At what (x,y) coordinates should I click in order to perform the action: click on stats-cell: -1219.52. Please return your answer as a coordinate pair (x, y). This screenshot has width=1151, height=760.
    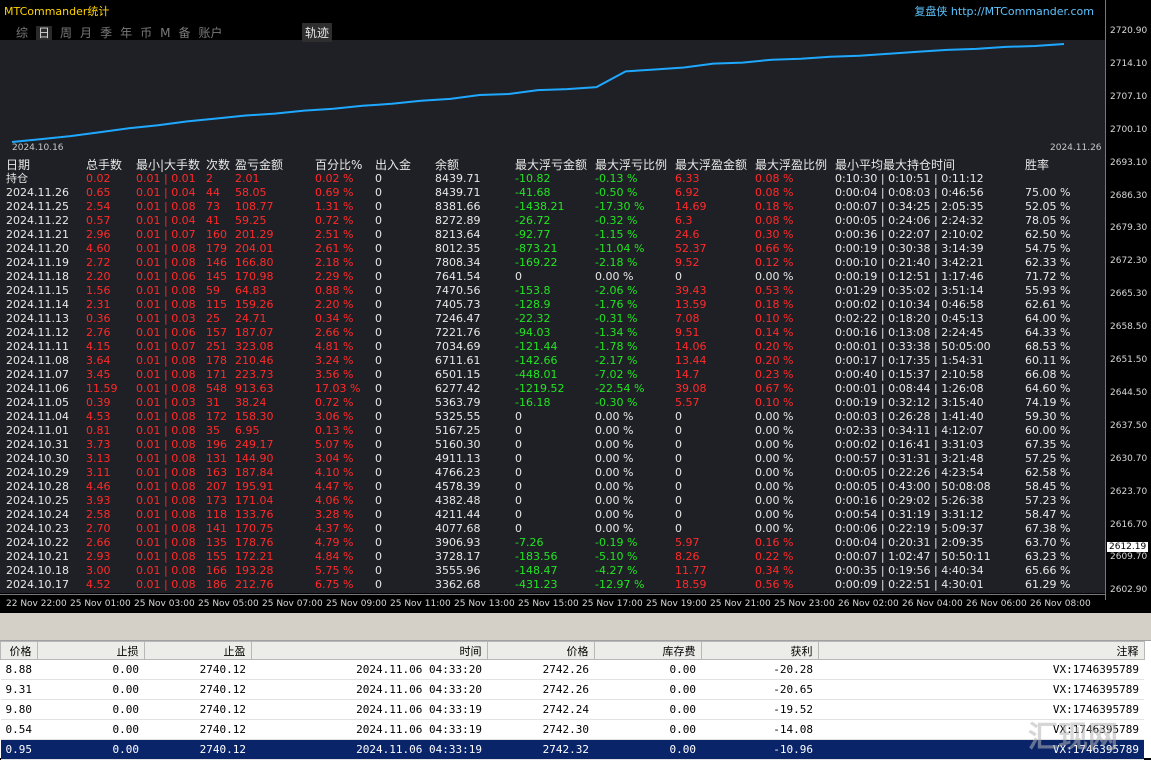
    Looking at the image, I should click on (540, 388).